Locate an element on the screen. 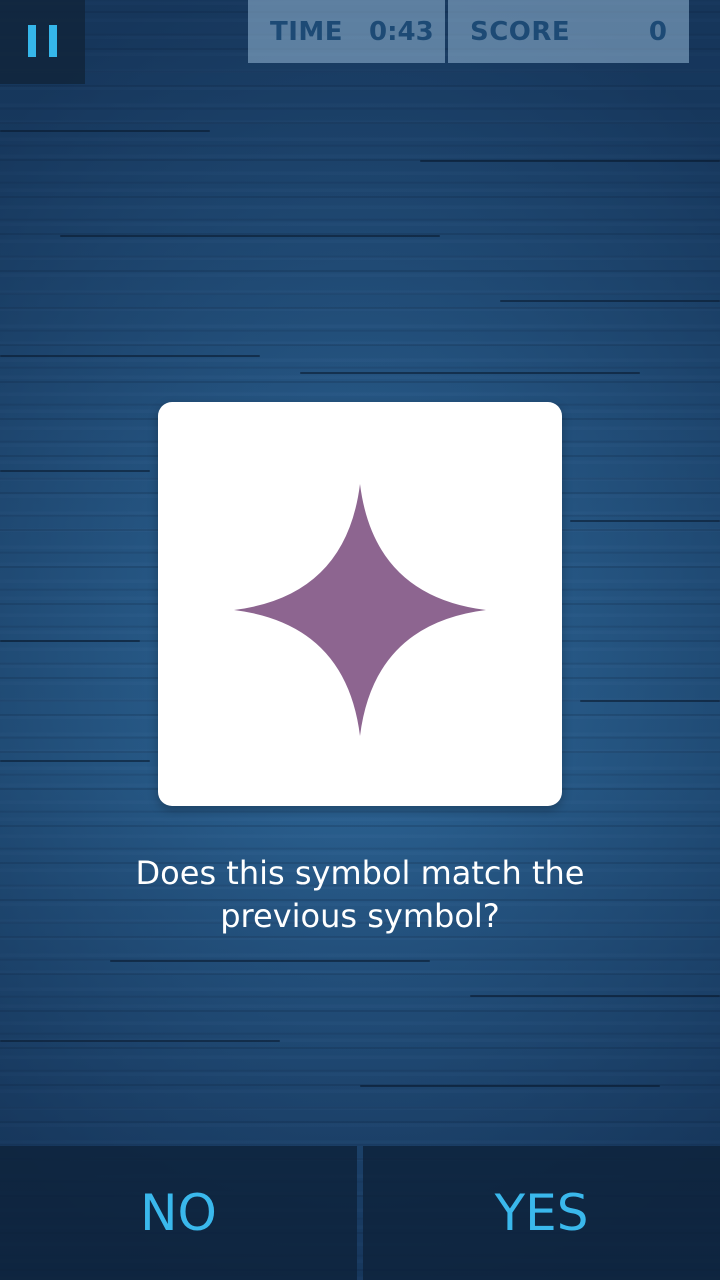 Image resolution: width=720 pixels, height=1280 pixels. question-line-2: previous symbol? is located at coordinates (360, 916).